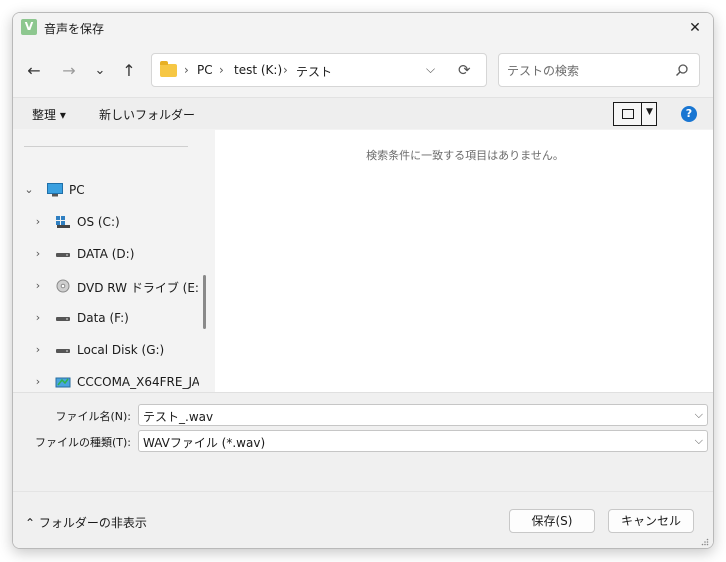 This screenshot has height=562, width=726. Describe the element at coordinates (423, 441) in the screenshot. I see `filetype-select: WAVファイル (*.wav) ⌵` at that location.